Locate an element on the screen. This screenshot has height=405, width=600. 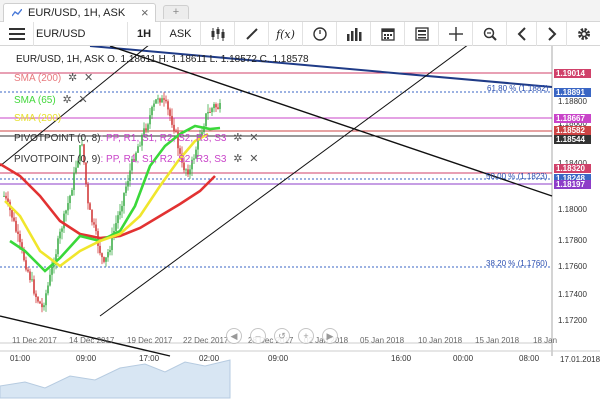
price-box: 1.18197 is located at coordinates (572, 184).